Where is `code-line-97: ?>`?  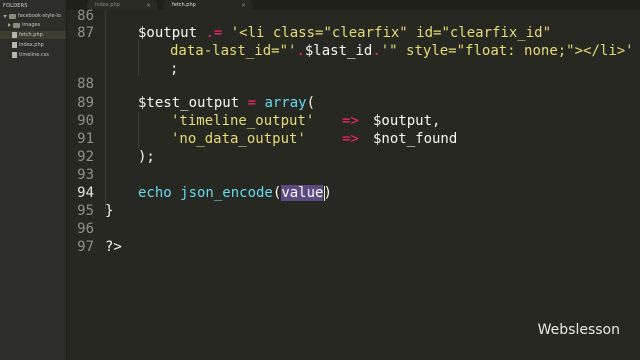
code-line-97: ?> is located at coordinates (113, 247).